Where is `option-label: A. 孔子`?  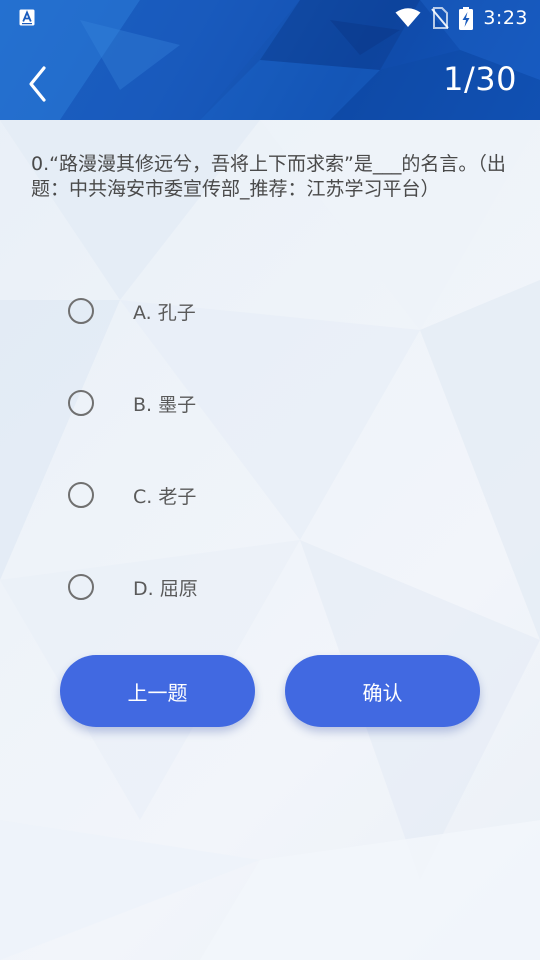 option-label: A. 孔子 is located at coordinates (164, 312).